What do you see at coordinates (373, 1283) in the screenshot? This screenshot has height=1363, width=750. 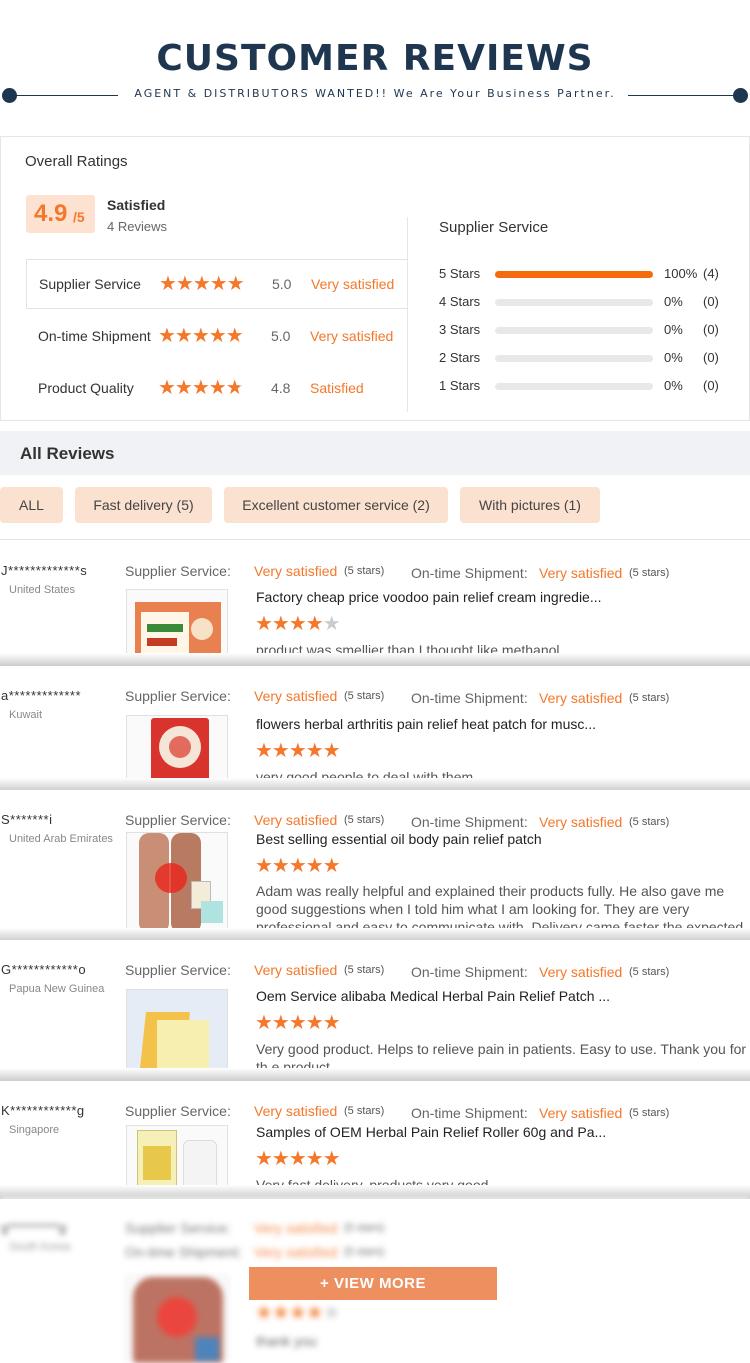 I see `view-more-button: + VIEW MORE` at bounding box center [373, 1283].